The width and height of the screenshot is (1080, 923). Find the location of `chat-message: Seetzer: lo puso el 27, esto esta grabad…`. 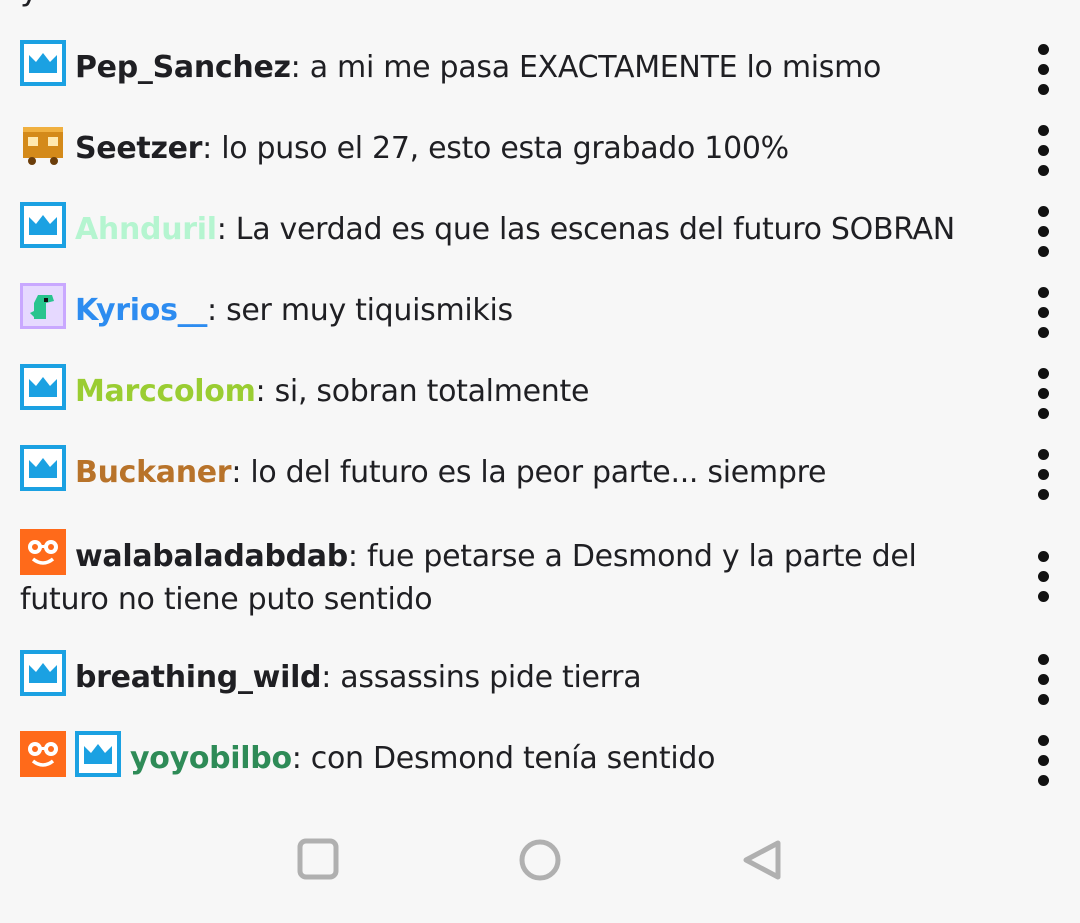

chat-message: Seetzer: lo puso el 27, esto esta grabad… is located at coordinates (515, 145).